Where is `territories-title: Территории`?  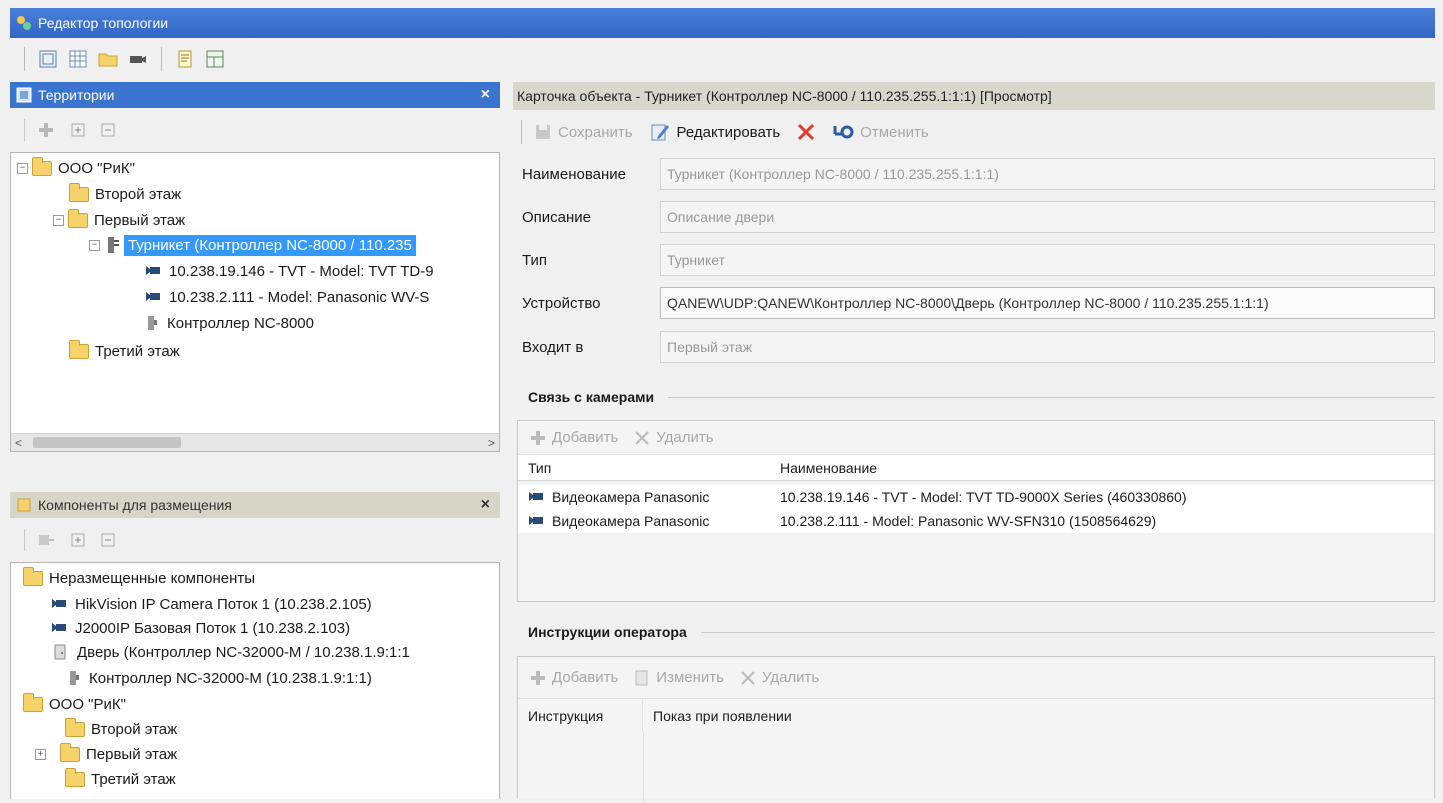
territories-title: Территории is located at coordinates (76, 95).